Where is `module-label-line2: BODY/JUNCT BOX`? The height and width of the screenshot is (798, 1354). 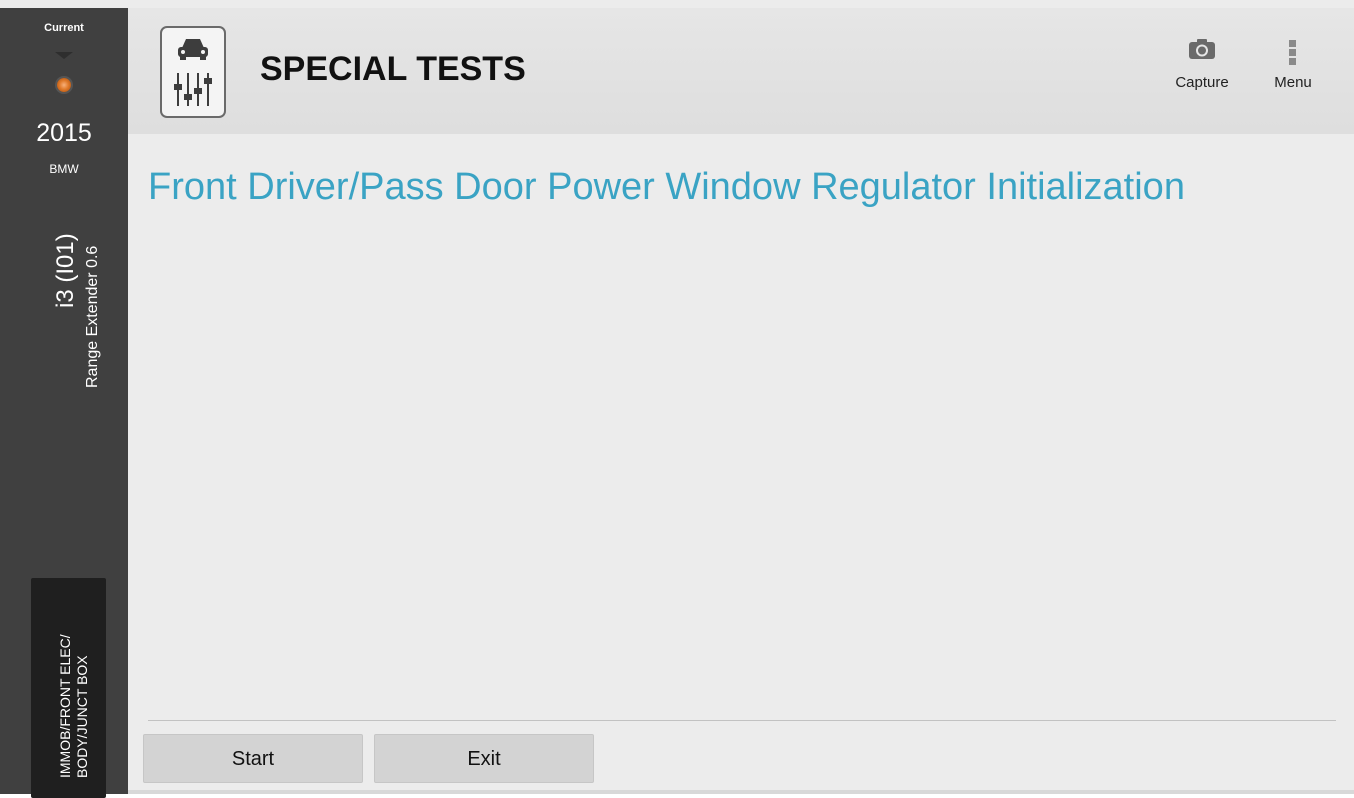 module-label-line2: BODY/JUNCT BOX is located at coordinates (82, 716).